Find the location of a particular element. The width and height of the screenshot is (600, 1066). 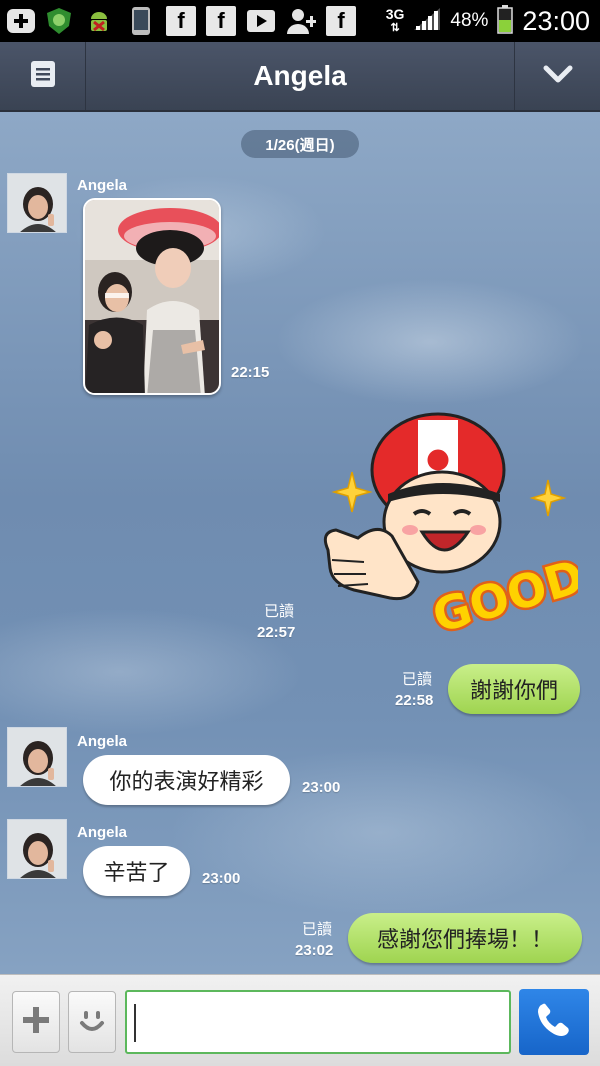

date-divider: 1/26(週日) is located at coordinates (300, 144).